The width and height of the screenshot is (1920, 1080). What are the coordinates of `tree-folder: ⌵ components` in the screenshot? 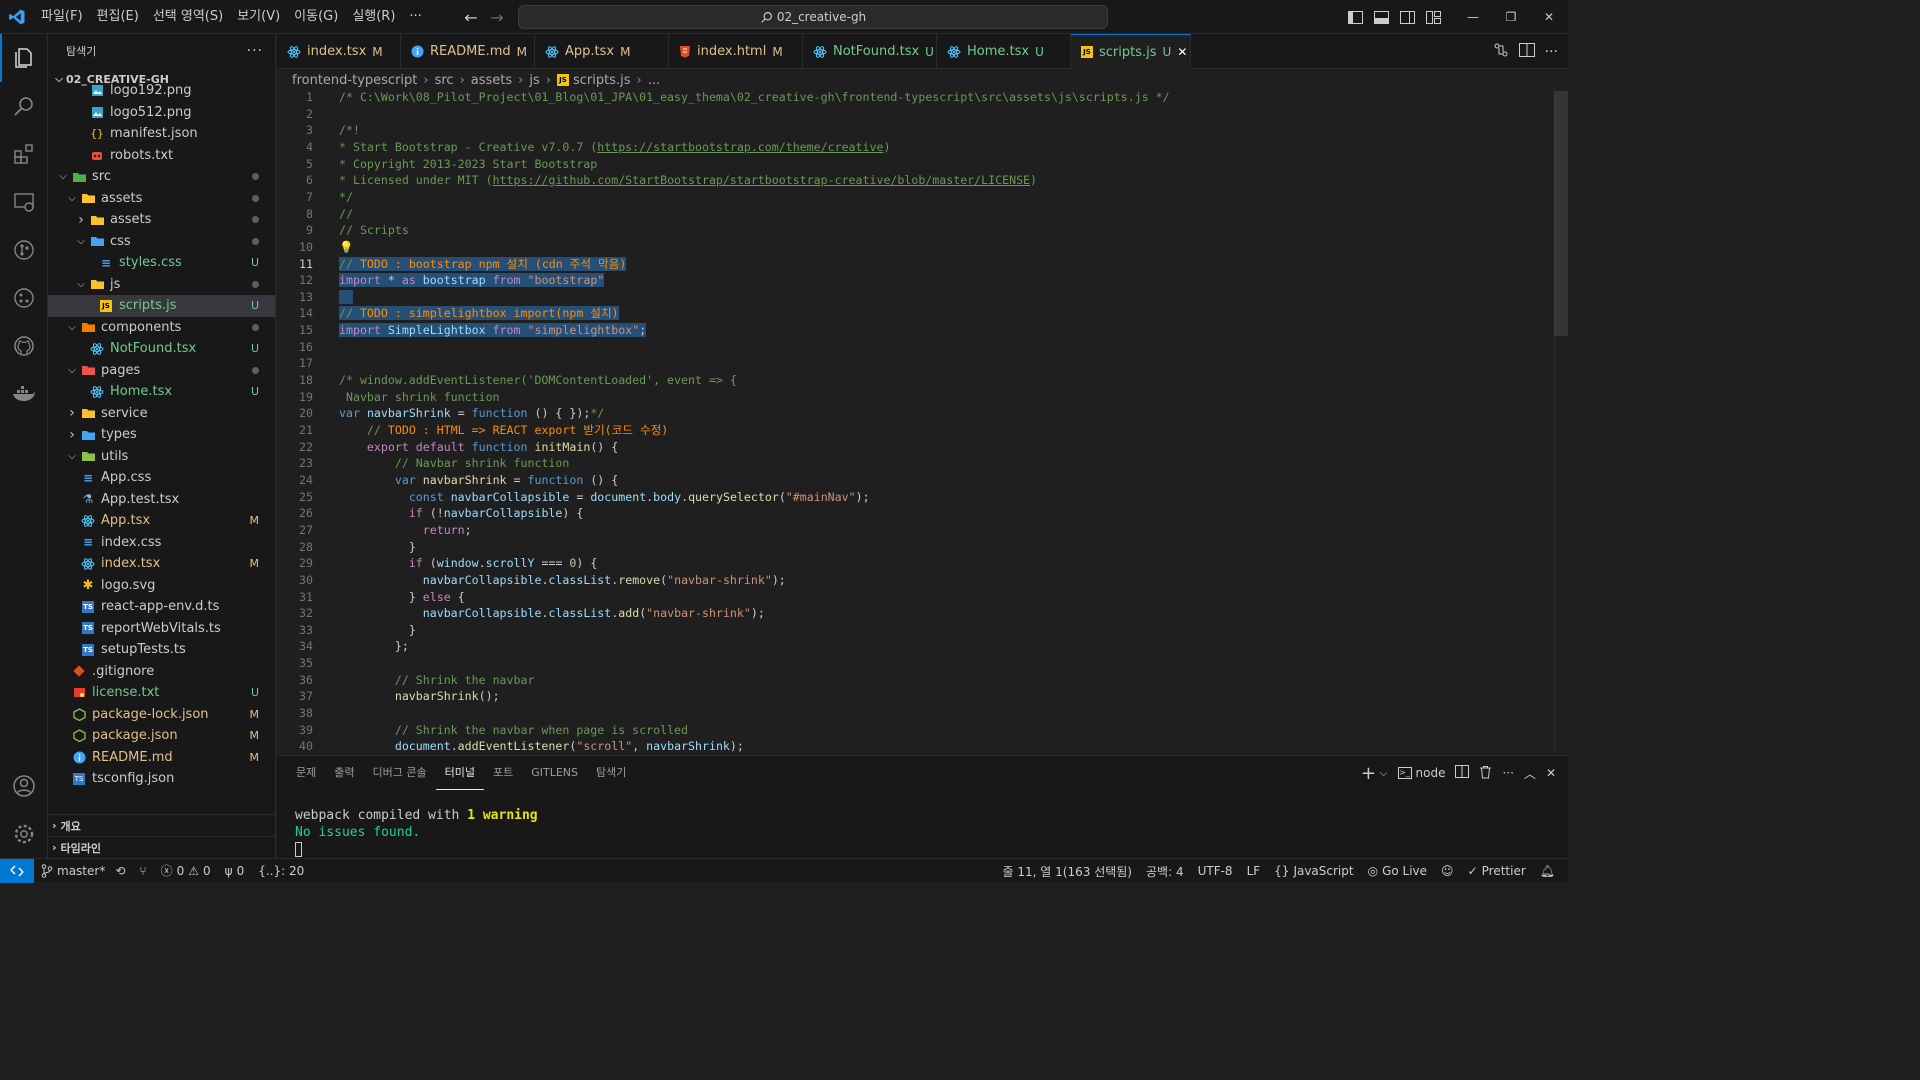 It's located at (161, 328).